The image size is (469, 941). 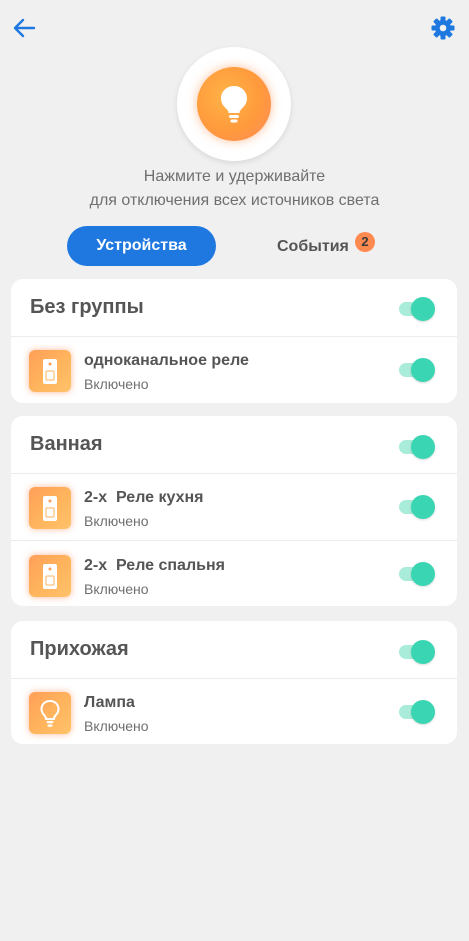 I want to click on device-row: одноканальное реле Включено, so click(x=234, y=369).